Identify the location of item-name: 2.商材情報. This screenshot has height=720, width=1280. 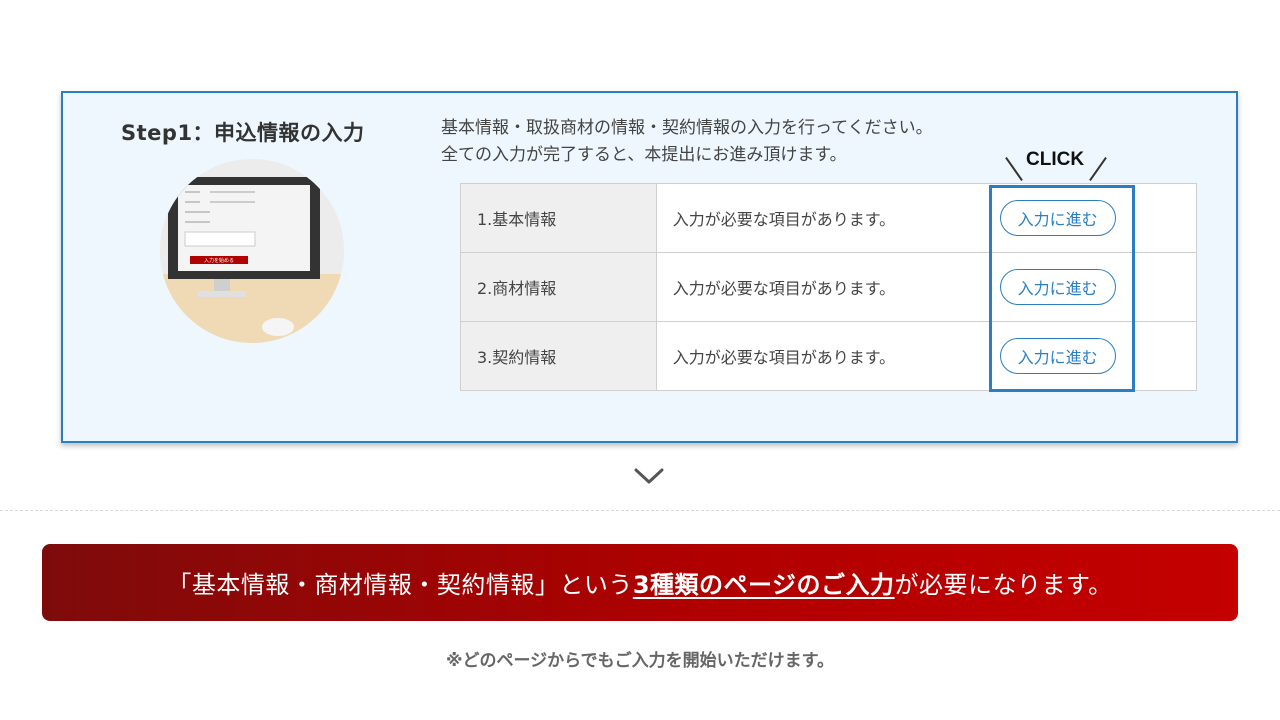
(558, 287).